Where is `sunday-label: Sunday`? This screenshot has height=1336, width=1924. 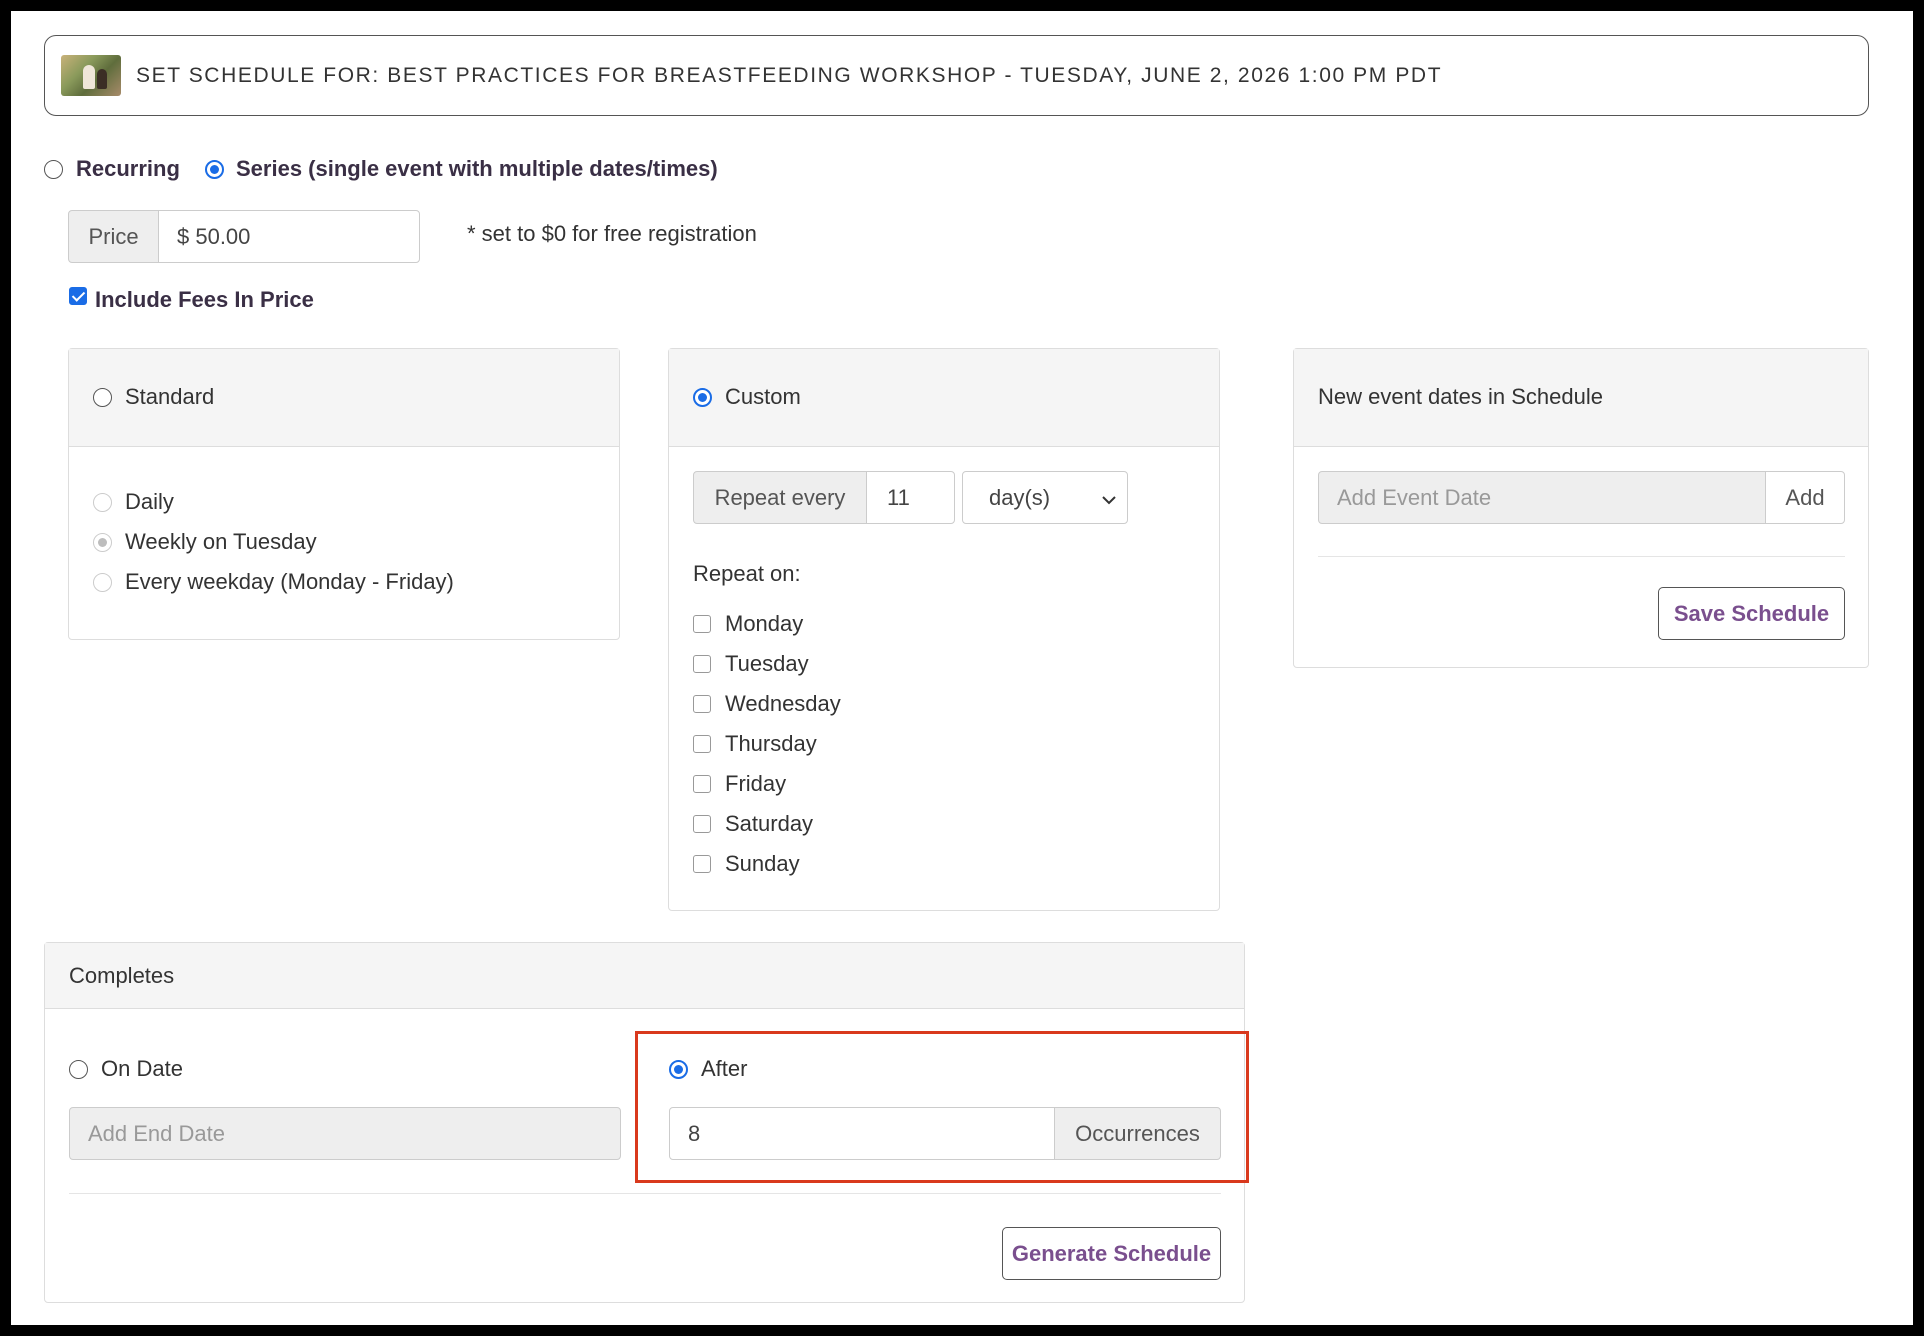 sunday-label: Sunday is located at coordinates (762, 864).